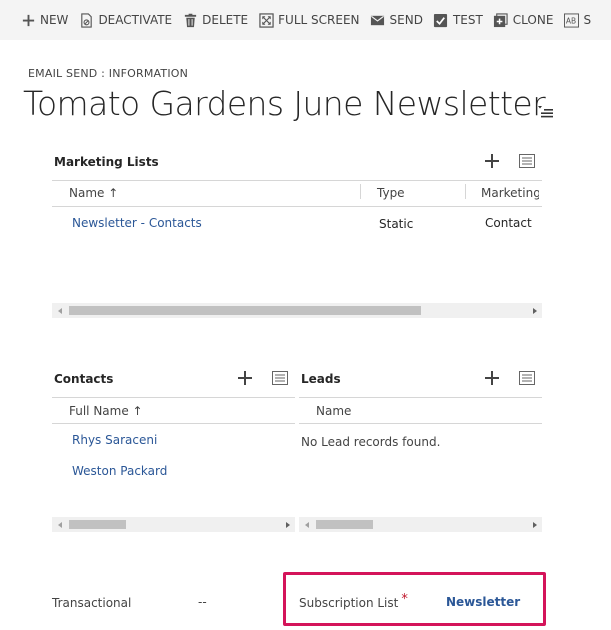 The width and height of the screenshot is (611, 630). What do you see at coordinates (38, 20) in the screenshot?
I see `new-button: NEW` at bounding box center [38, 20].